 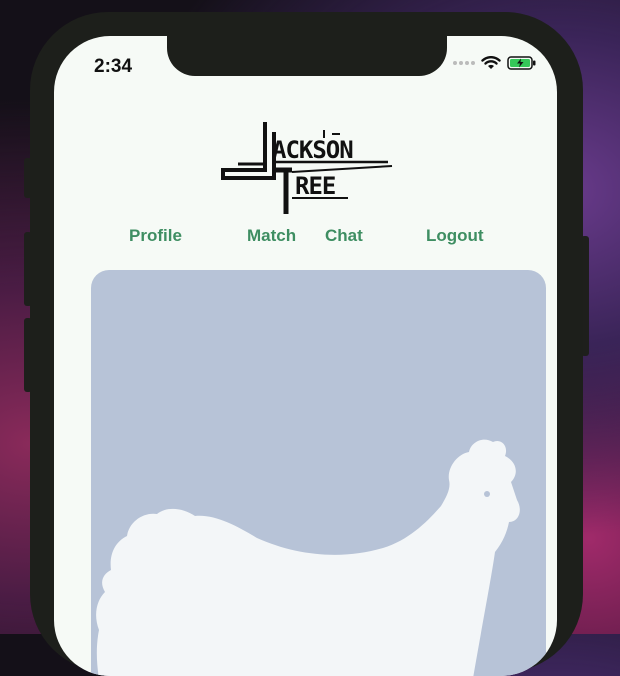 I want to click on nav-chat-link: Chat, so click(x=344, y=236).